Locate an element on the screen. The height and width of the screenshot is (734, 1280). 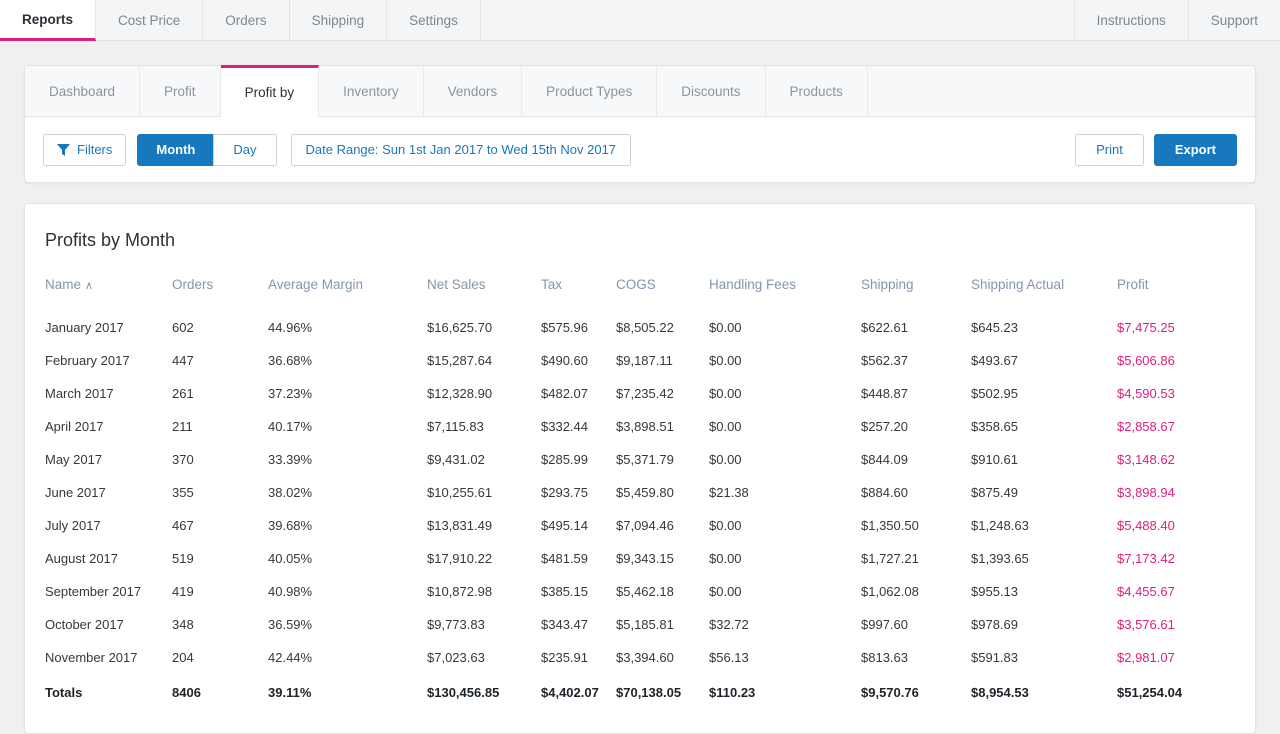
top-nav-item-orders: Orders is located at coordinates (246, 20).